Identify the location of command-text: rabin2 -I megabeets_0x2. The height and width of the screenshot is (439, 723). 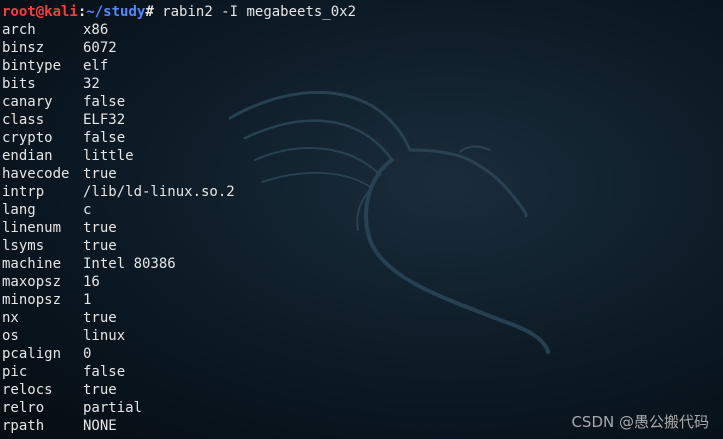
(255, 12).